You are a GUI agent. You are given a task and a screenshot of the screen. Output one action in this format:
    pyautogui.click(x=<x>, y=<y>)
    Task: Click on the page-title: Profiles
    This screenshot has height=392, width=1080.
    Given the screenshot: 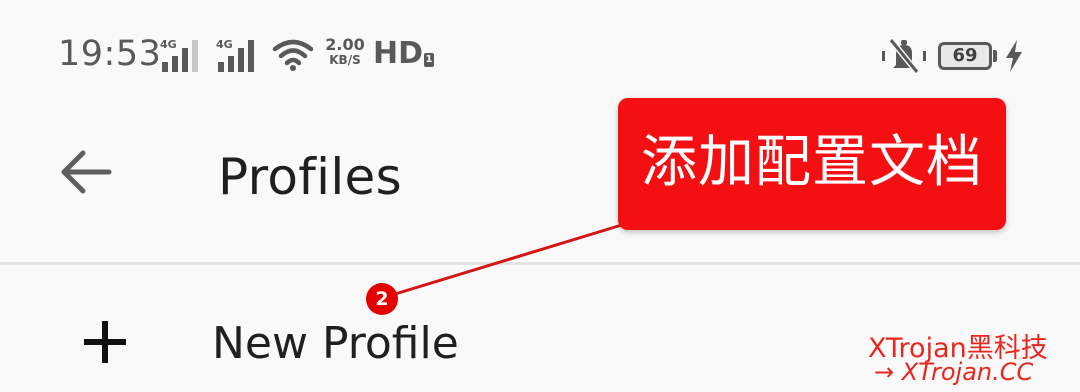 What is the action you would take?
    pyautogui.click(x=310, y=177)
    